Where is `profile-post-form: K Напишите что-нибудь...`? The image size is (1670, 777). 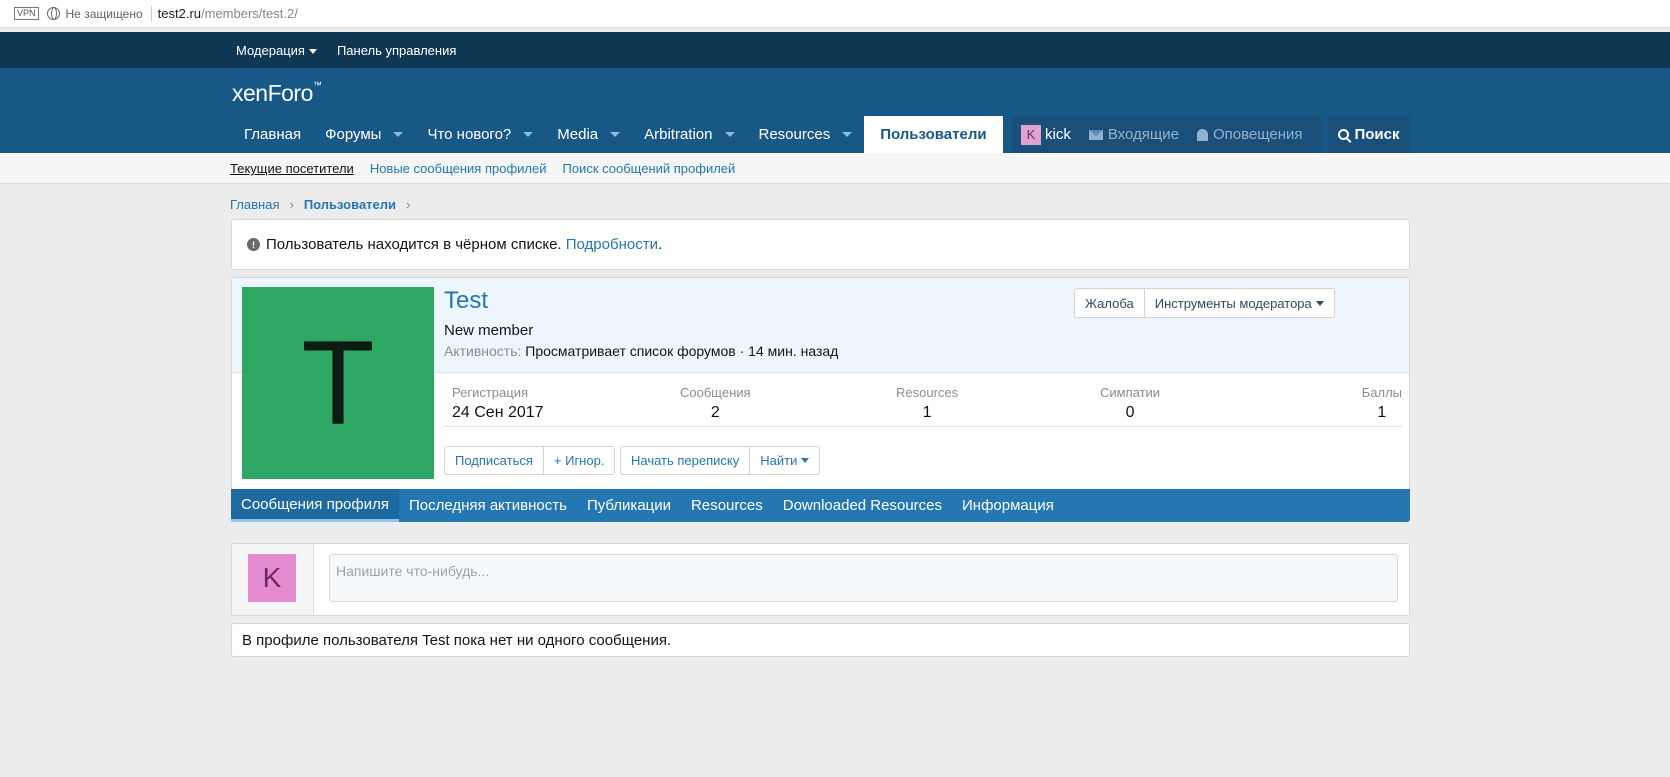 profile-post-form: K Напишите что-нибудь... is located at coordinates (820, 579).